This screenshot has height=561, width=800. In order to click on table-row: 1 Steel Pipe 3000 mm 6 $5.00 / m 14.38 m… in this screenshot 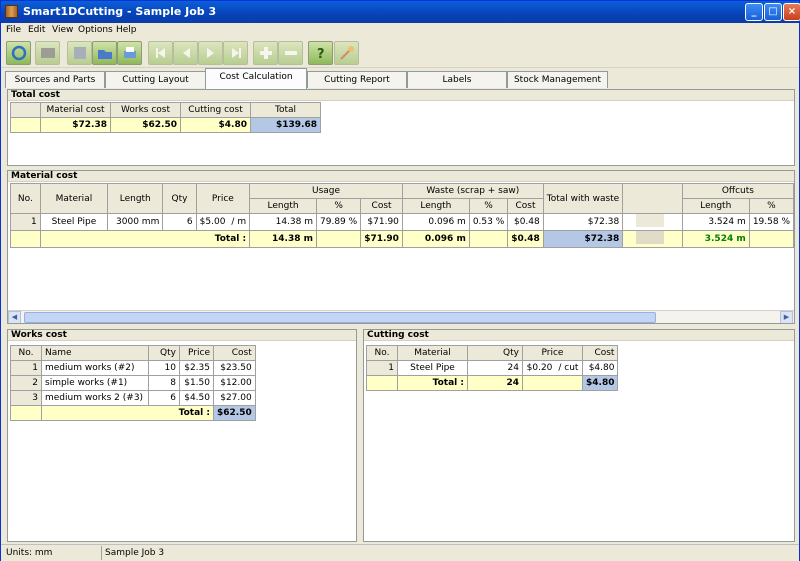, I will do `click(402, 222)`.